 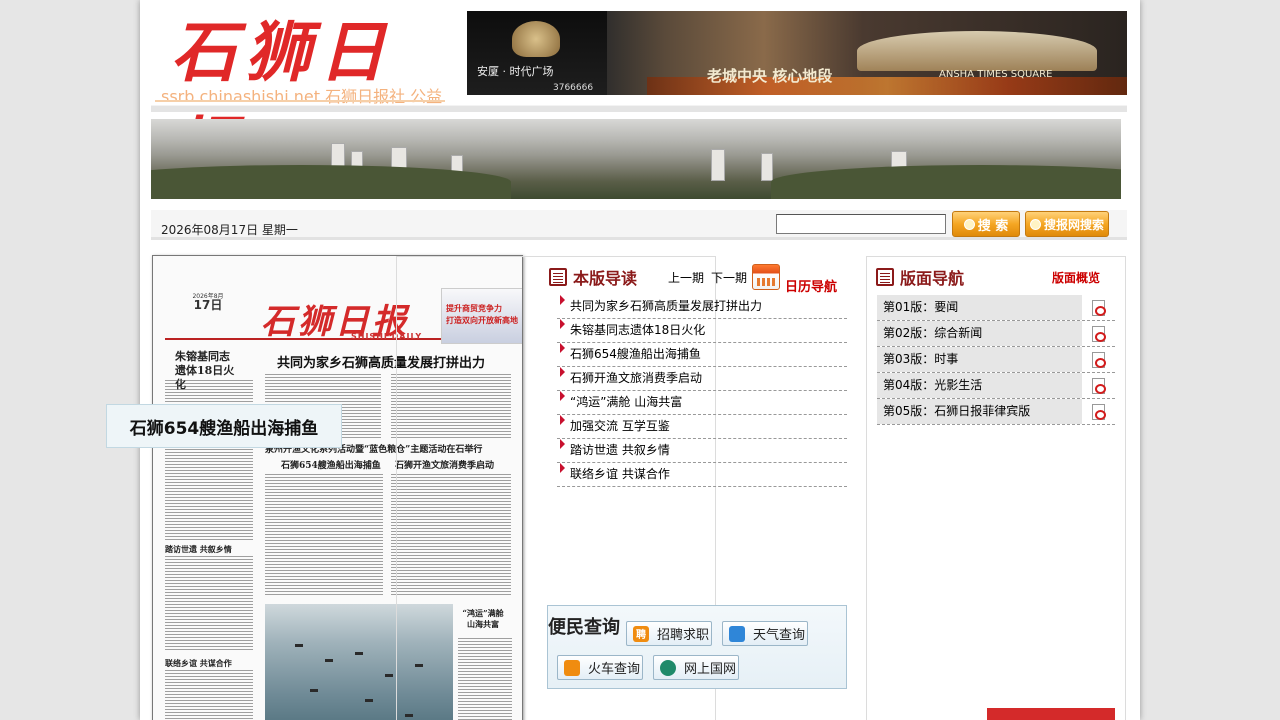 I want to click on net-search-button-icon, so click(x=1035, y=224).